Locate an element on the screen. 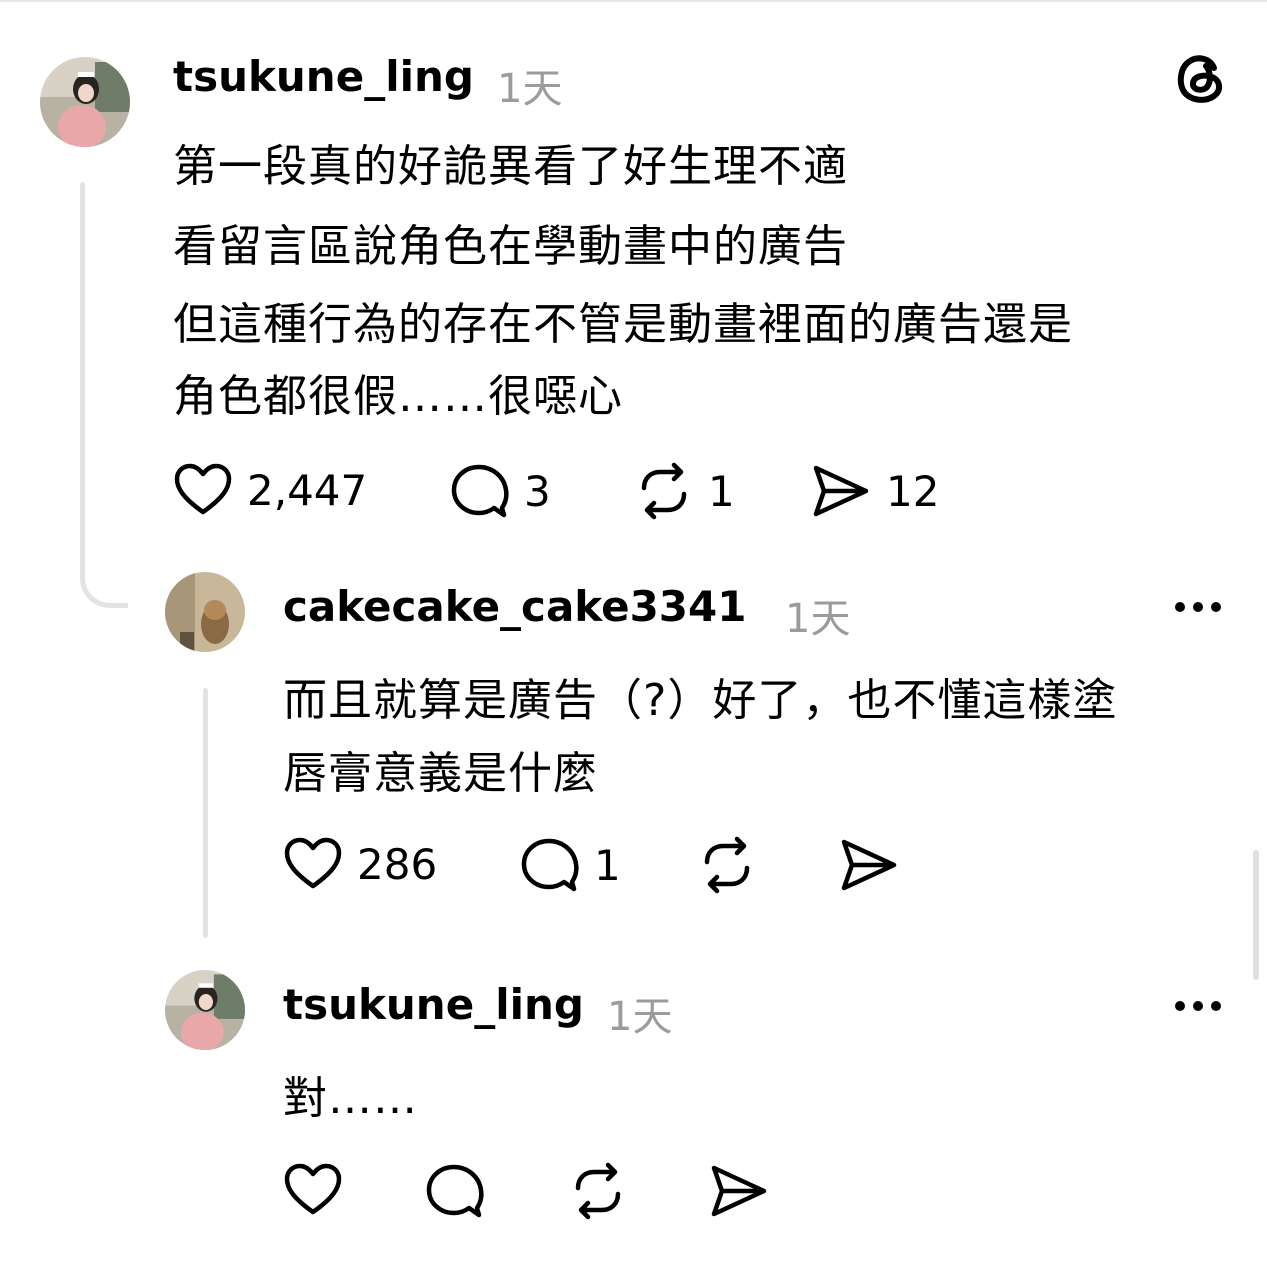  like-count: 2,447 is located at coordinates (307, 490).